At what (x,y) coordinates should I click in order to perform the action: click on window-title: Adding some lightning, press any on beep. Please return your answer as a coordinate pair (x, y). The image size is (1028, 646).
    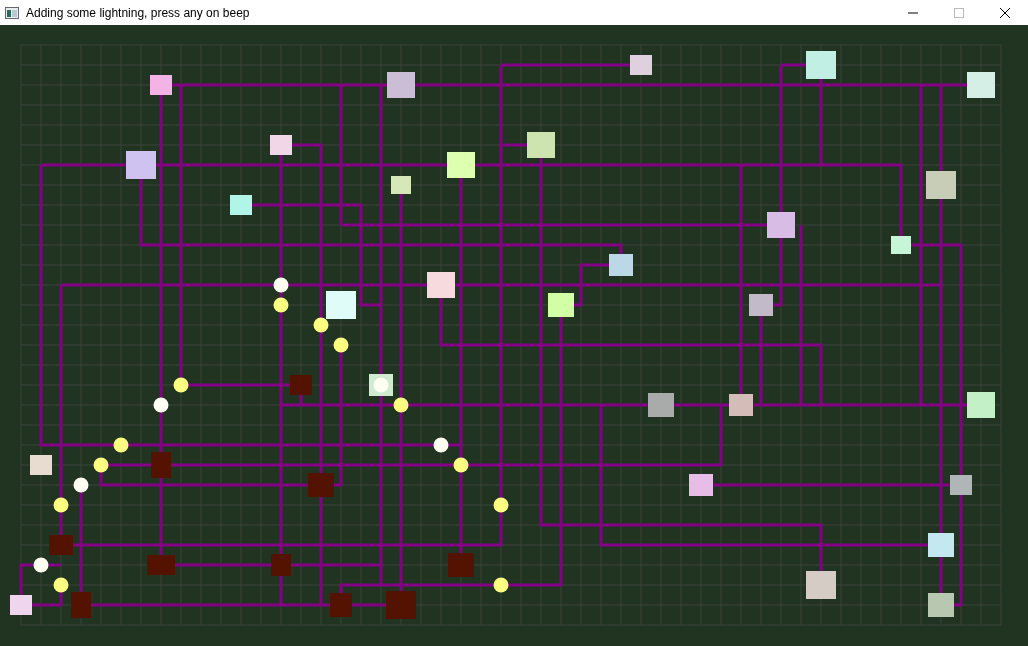
    Looking at the image, I should click on (138, 12).